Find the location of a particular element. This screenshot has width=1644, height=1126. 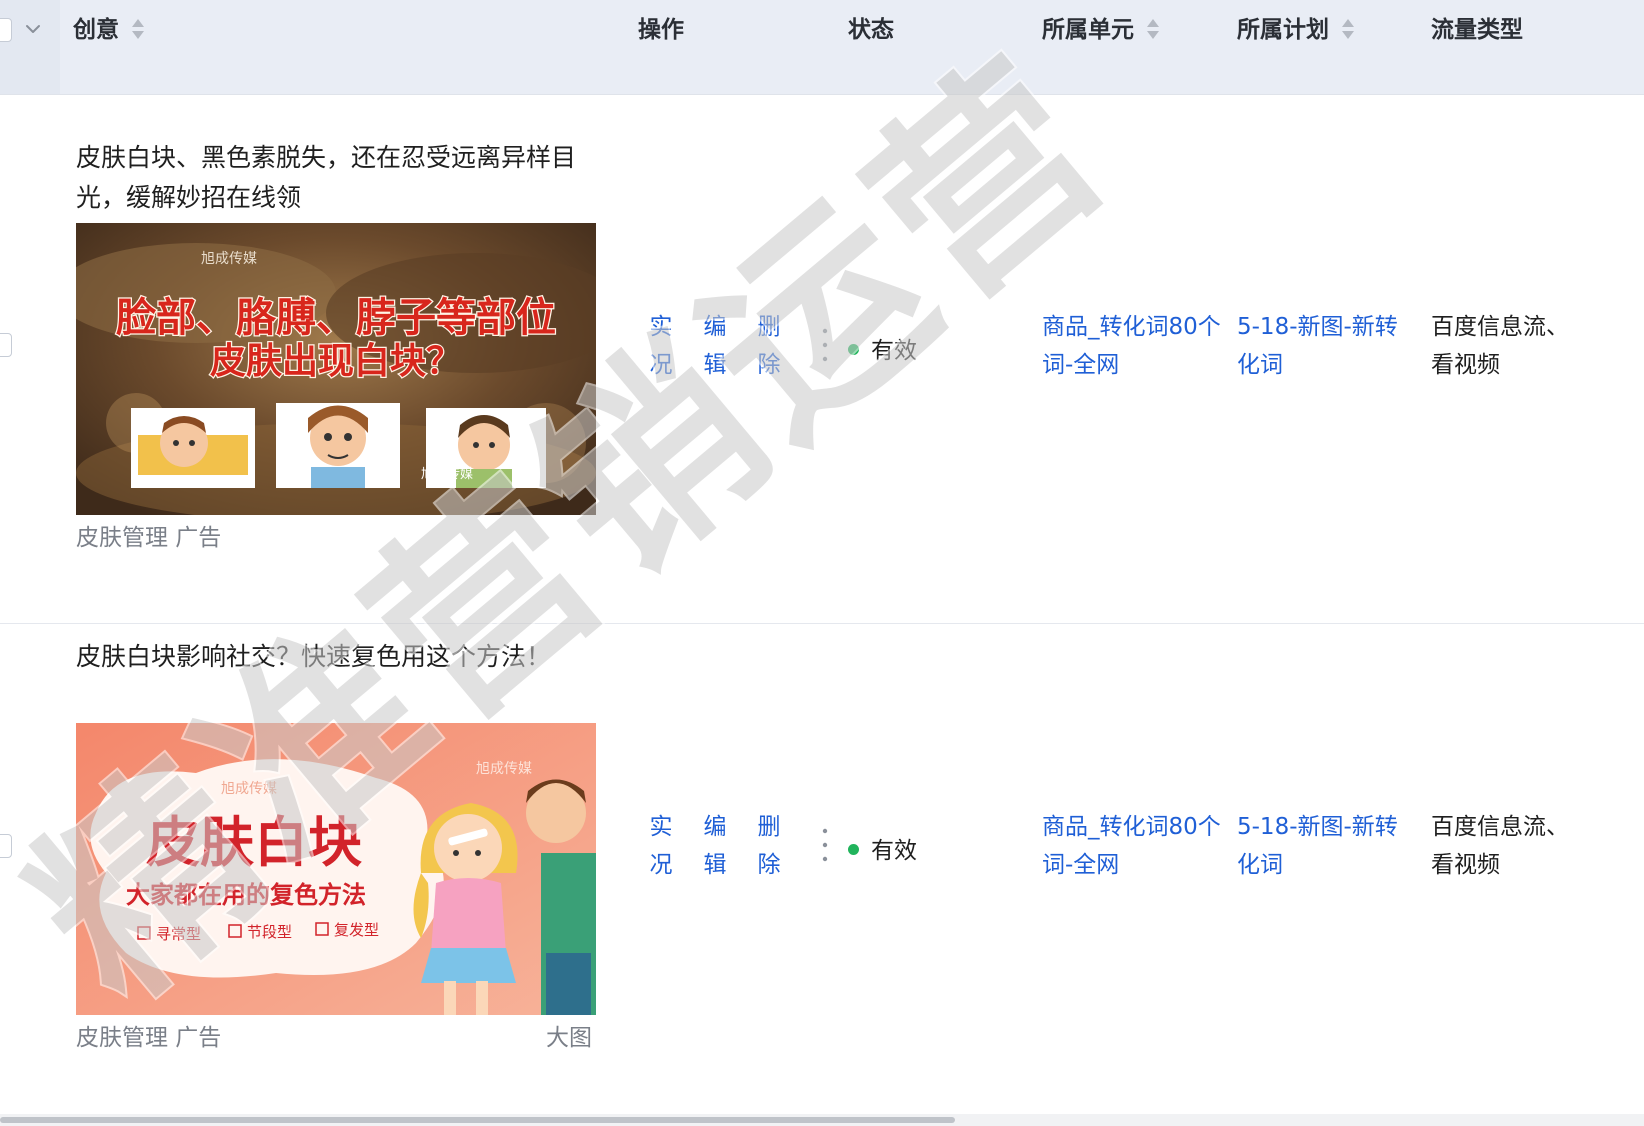

image-headline: 脸部、胳膊、脖子等部位 is located at coordinates (336, 318).